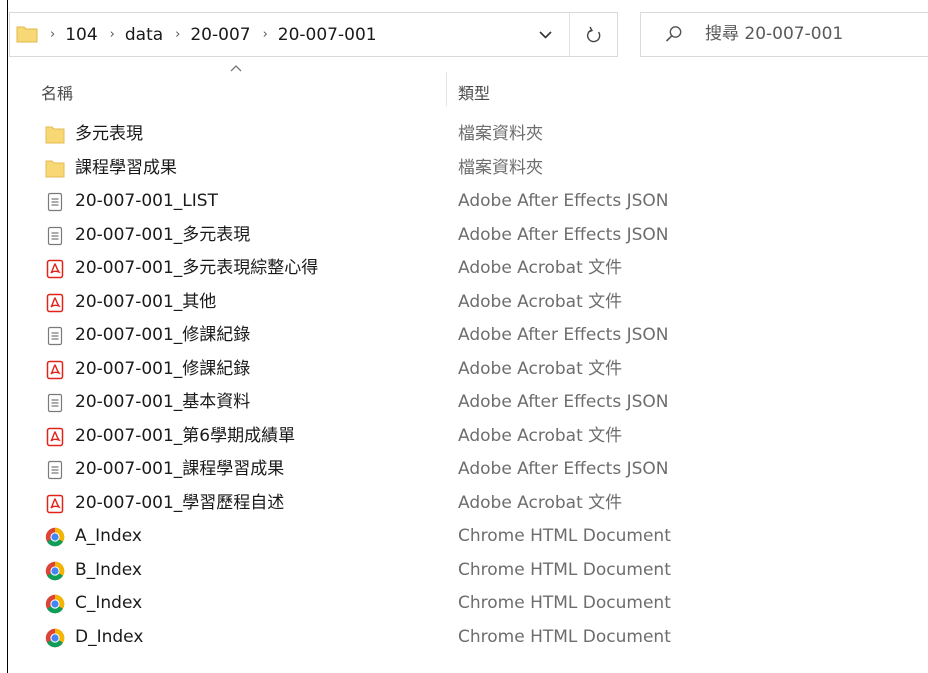 The image size is (928, 673). I want to click on refresh-icon, so click(594, 34).